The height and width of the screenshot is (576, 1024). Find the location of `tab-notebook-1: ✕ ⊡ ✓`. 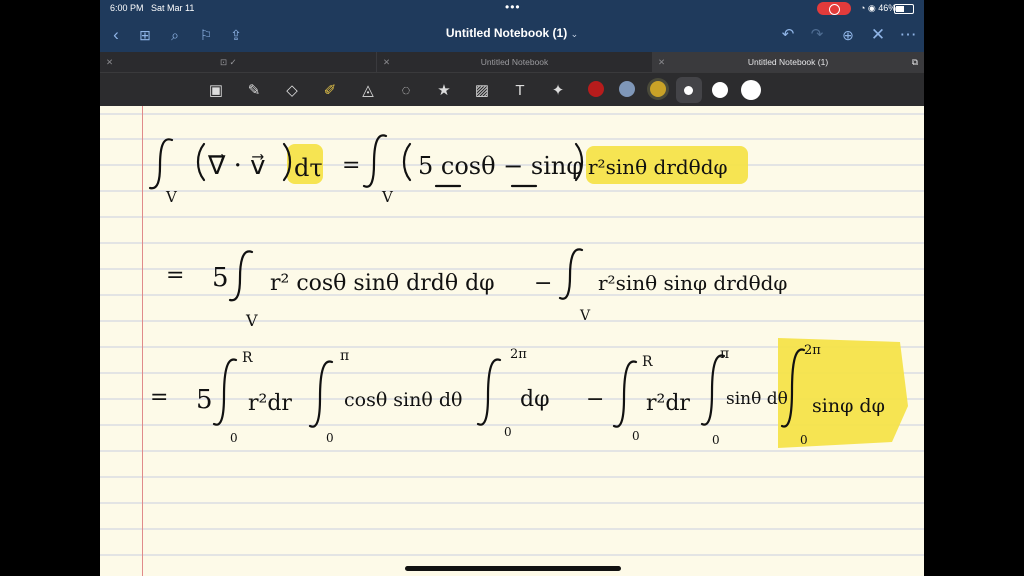

tab-notebook-1: ✕ ⊡ ✓ is located at coordinates (238, 62).